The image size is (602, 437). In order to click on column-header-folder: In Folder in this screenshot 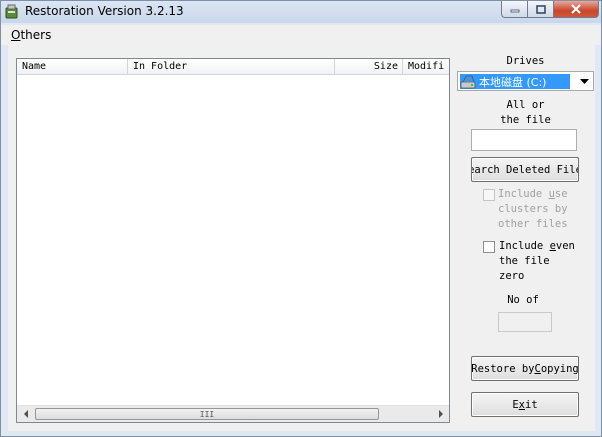, I will do `click(231, 67)`.